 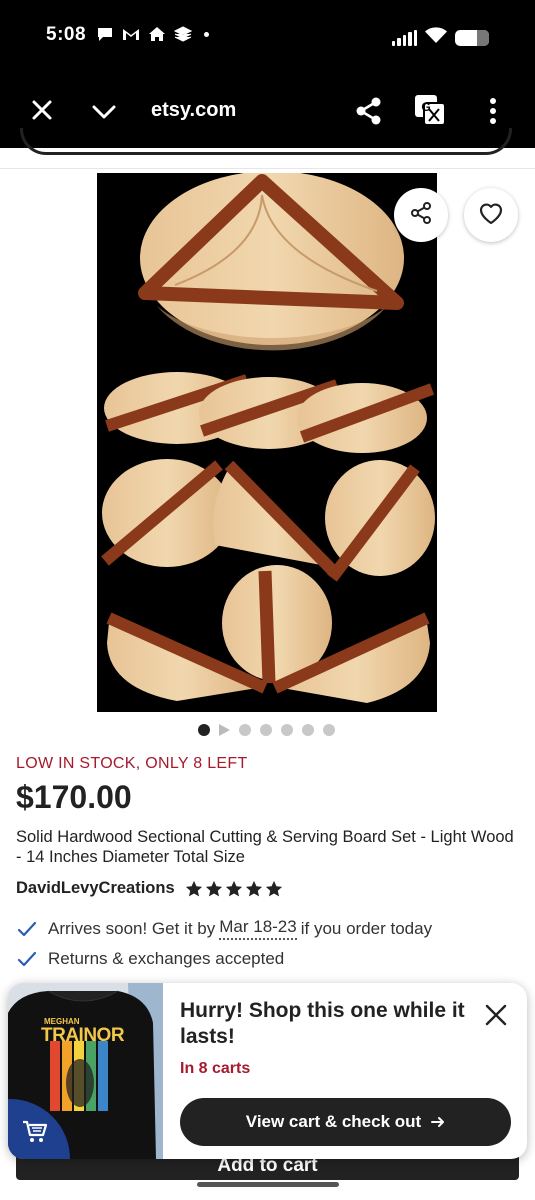 What do you see at coordinates (35, 1131) in the screenshot?
I see `cart-icon` at bounding box center [35, 1131].